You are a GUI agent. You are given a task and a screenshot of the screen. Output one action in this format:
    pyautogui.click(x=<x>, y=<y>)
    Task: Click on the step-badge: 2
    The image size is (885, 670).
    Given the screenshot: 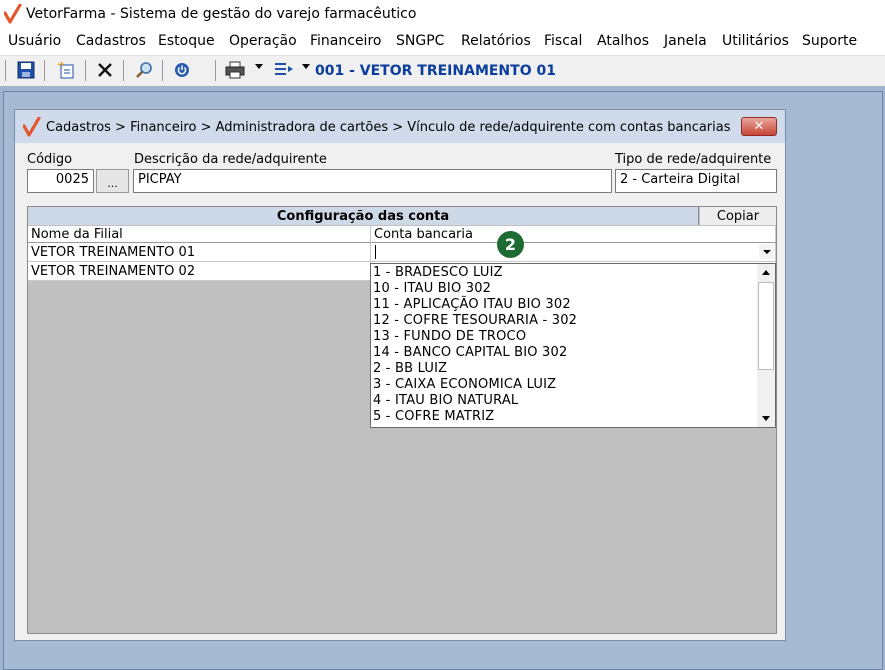 What is the action you would take?
    pyautogui.click(x=510, y=244)
    